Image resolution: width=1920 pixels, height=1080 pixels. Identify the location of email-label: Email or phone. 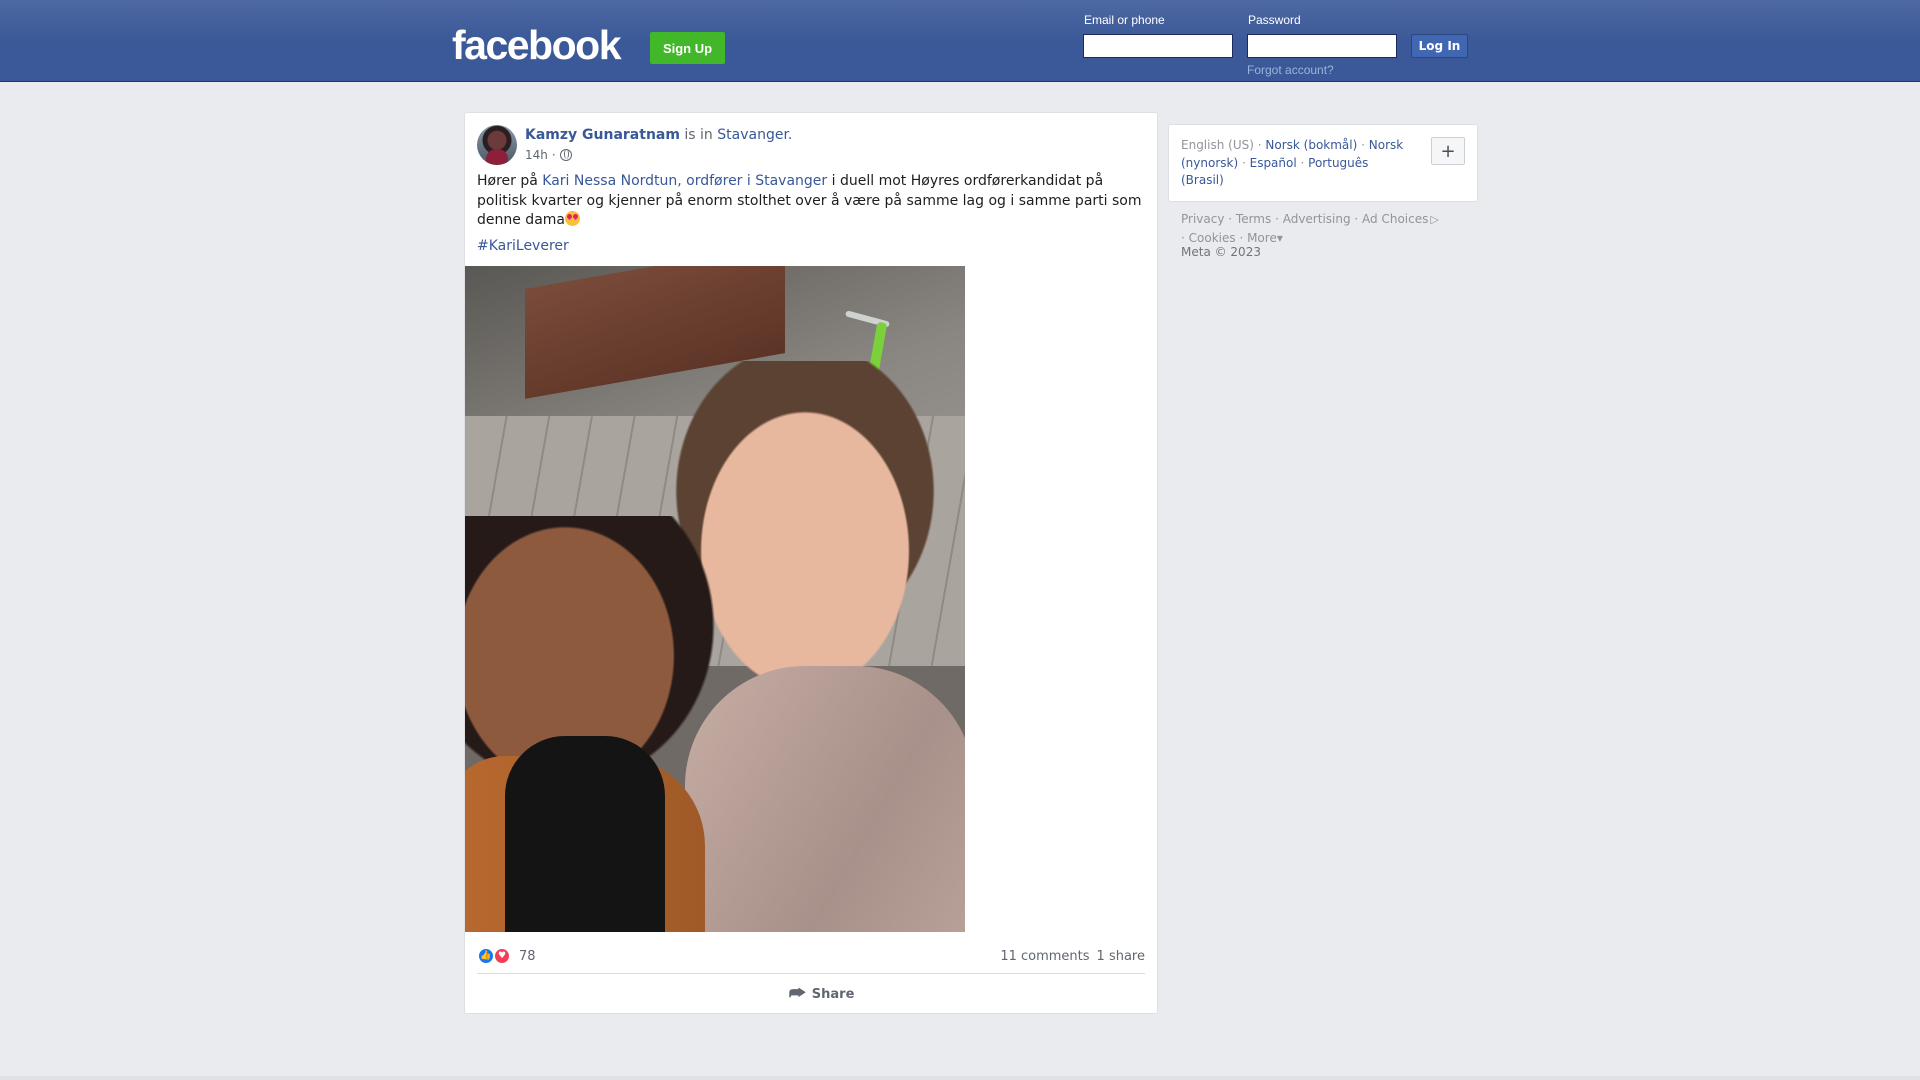
(1124, 20).